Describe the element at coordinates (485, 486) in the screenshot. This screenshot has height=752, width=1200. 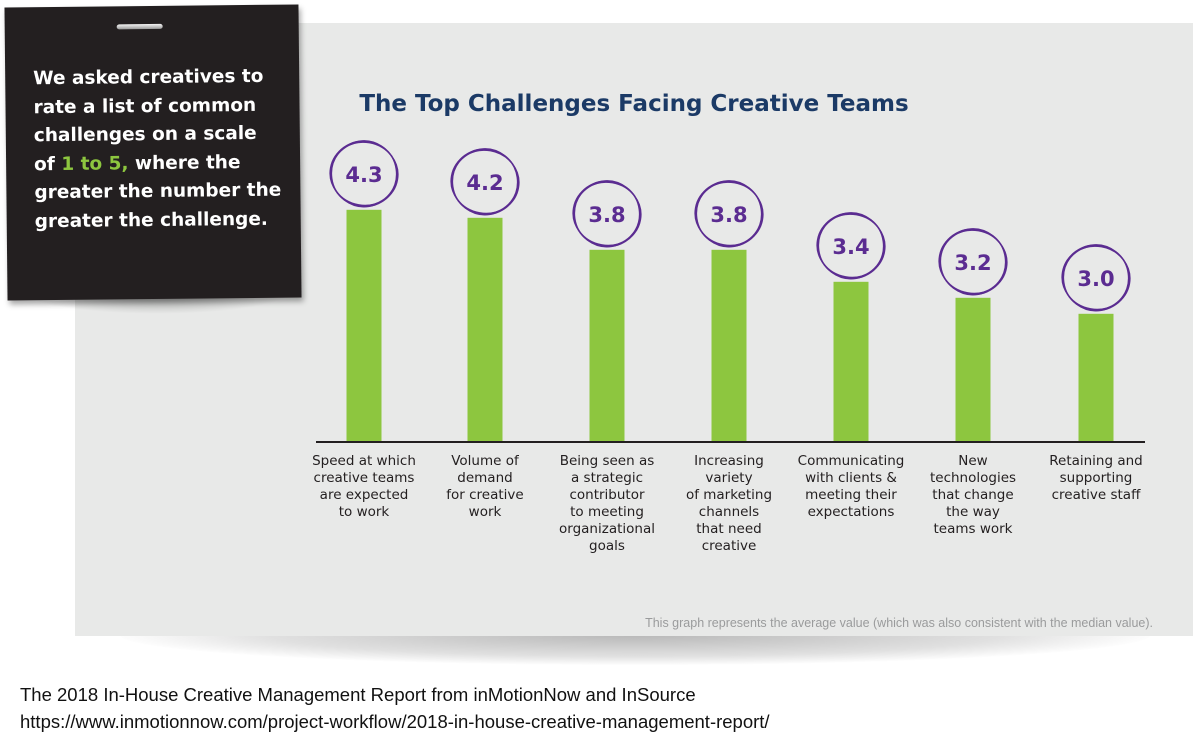
I see `x-tick-label: Volume of demand for creative work` at that location.